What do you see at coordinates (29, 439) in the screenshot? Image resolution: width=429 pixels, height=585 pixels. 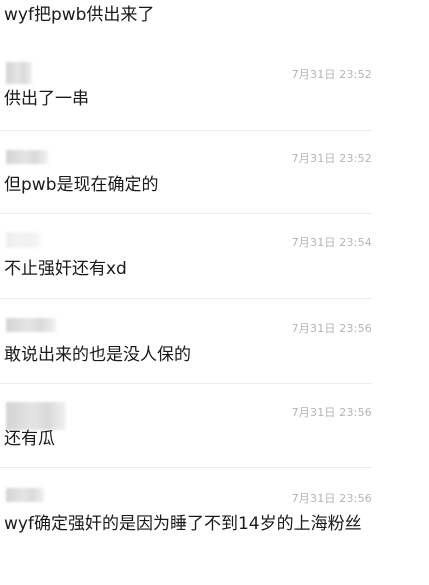 I see `comment-text: 还有瓜` at bounding box center [29, 439].